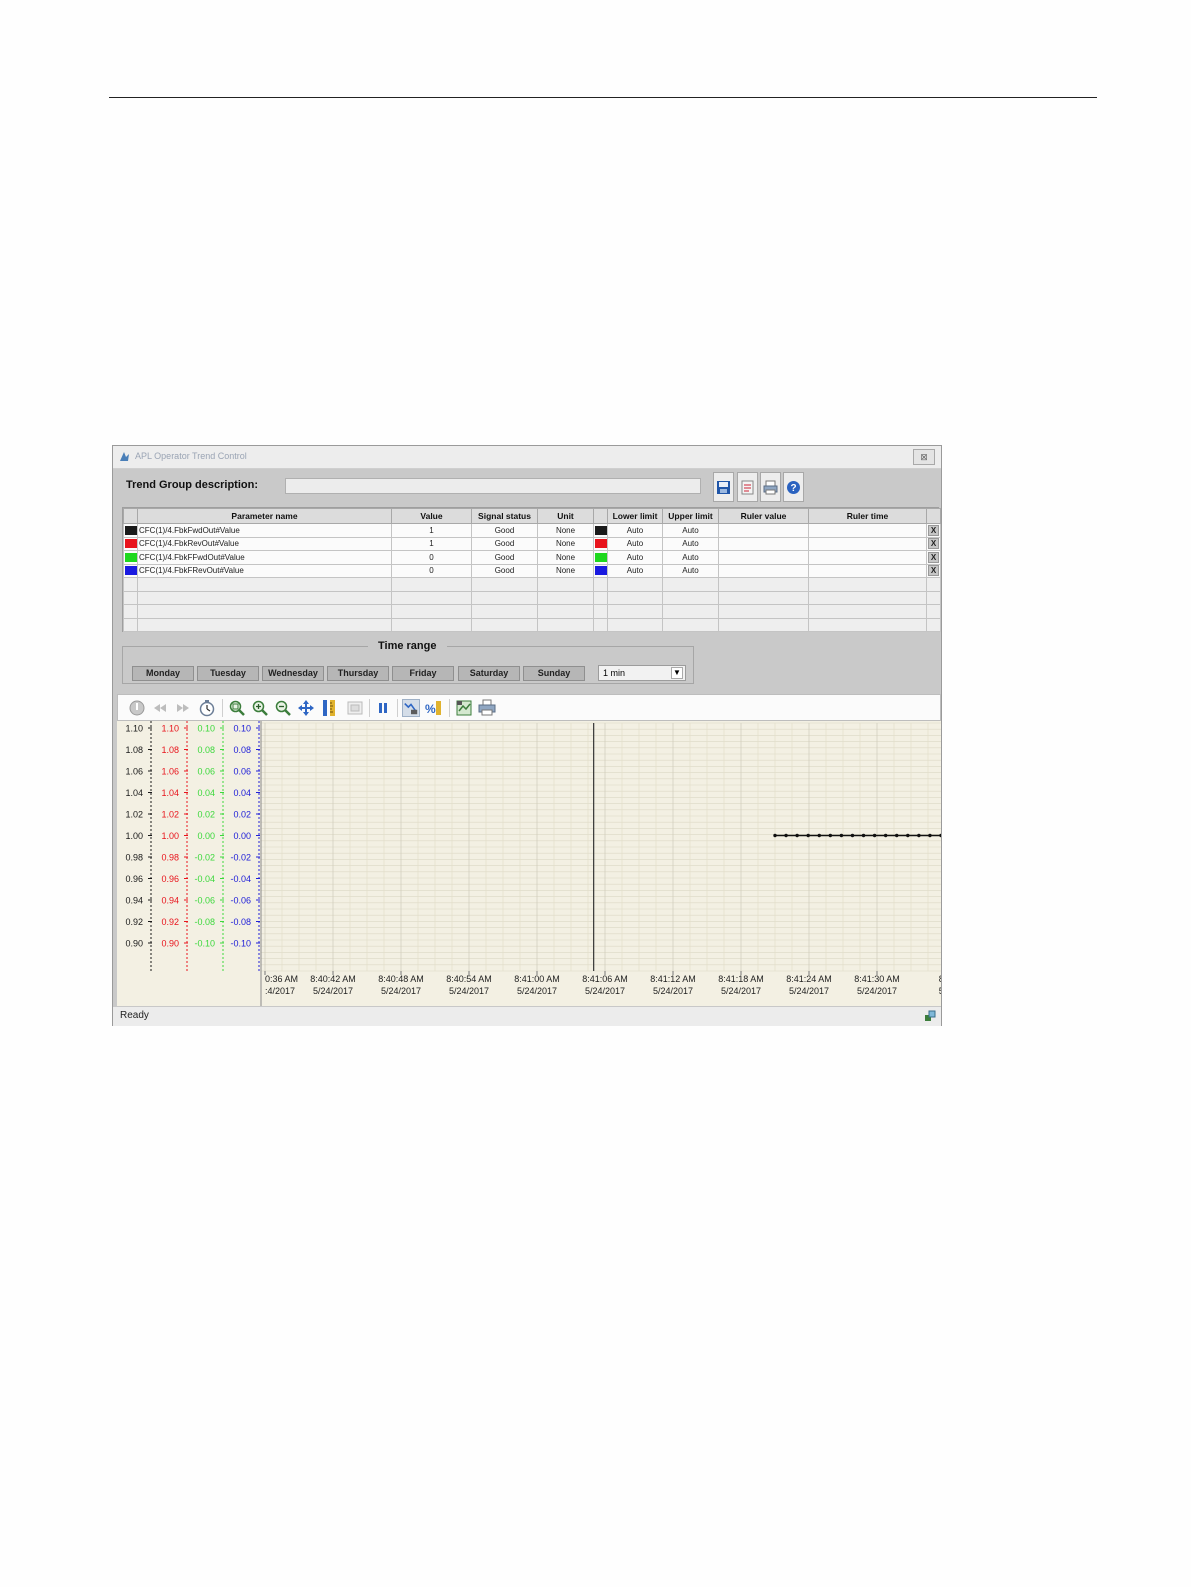 Image resolution: width=1191 pixels, height=1587 pixels. Describe the element at coordinates (160, 708) in the screenshot. I see `scroll-back-icon` at that location.